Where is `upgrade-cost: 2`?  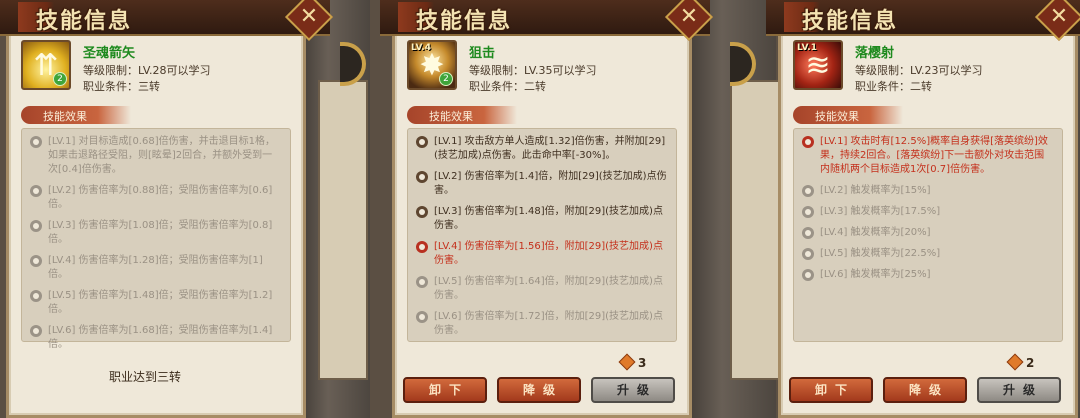 upgrade-cost: 2 is located at coordinates (1020, 362).